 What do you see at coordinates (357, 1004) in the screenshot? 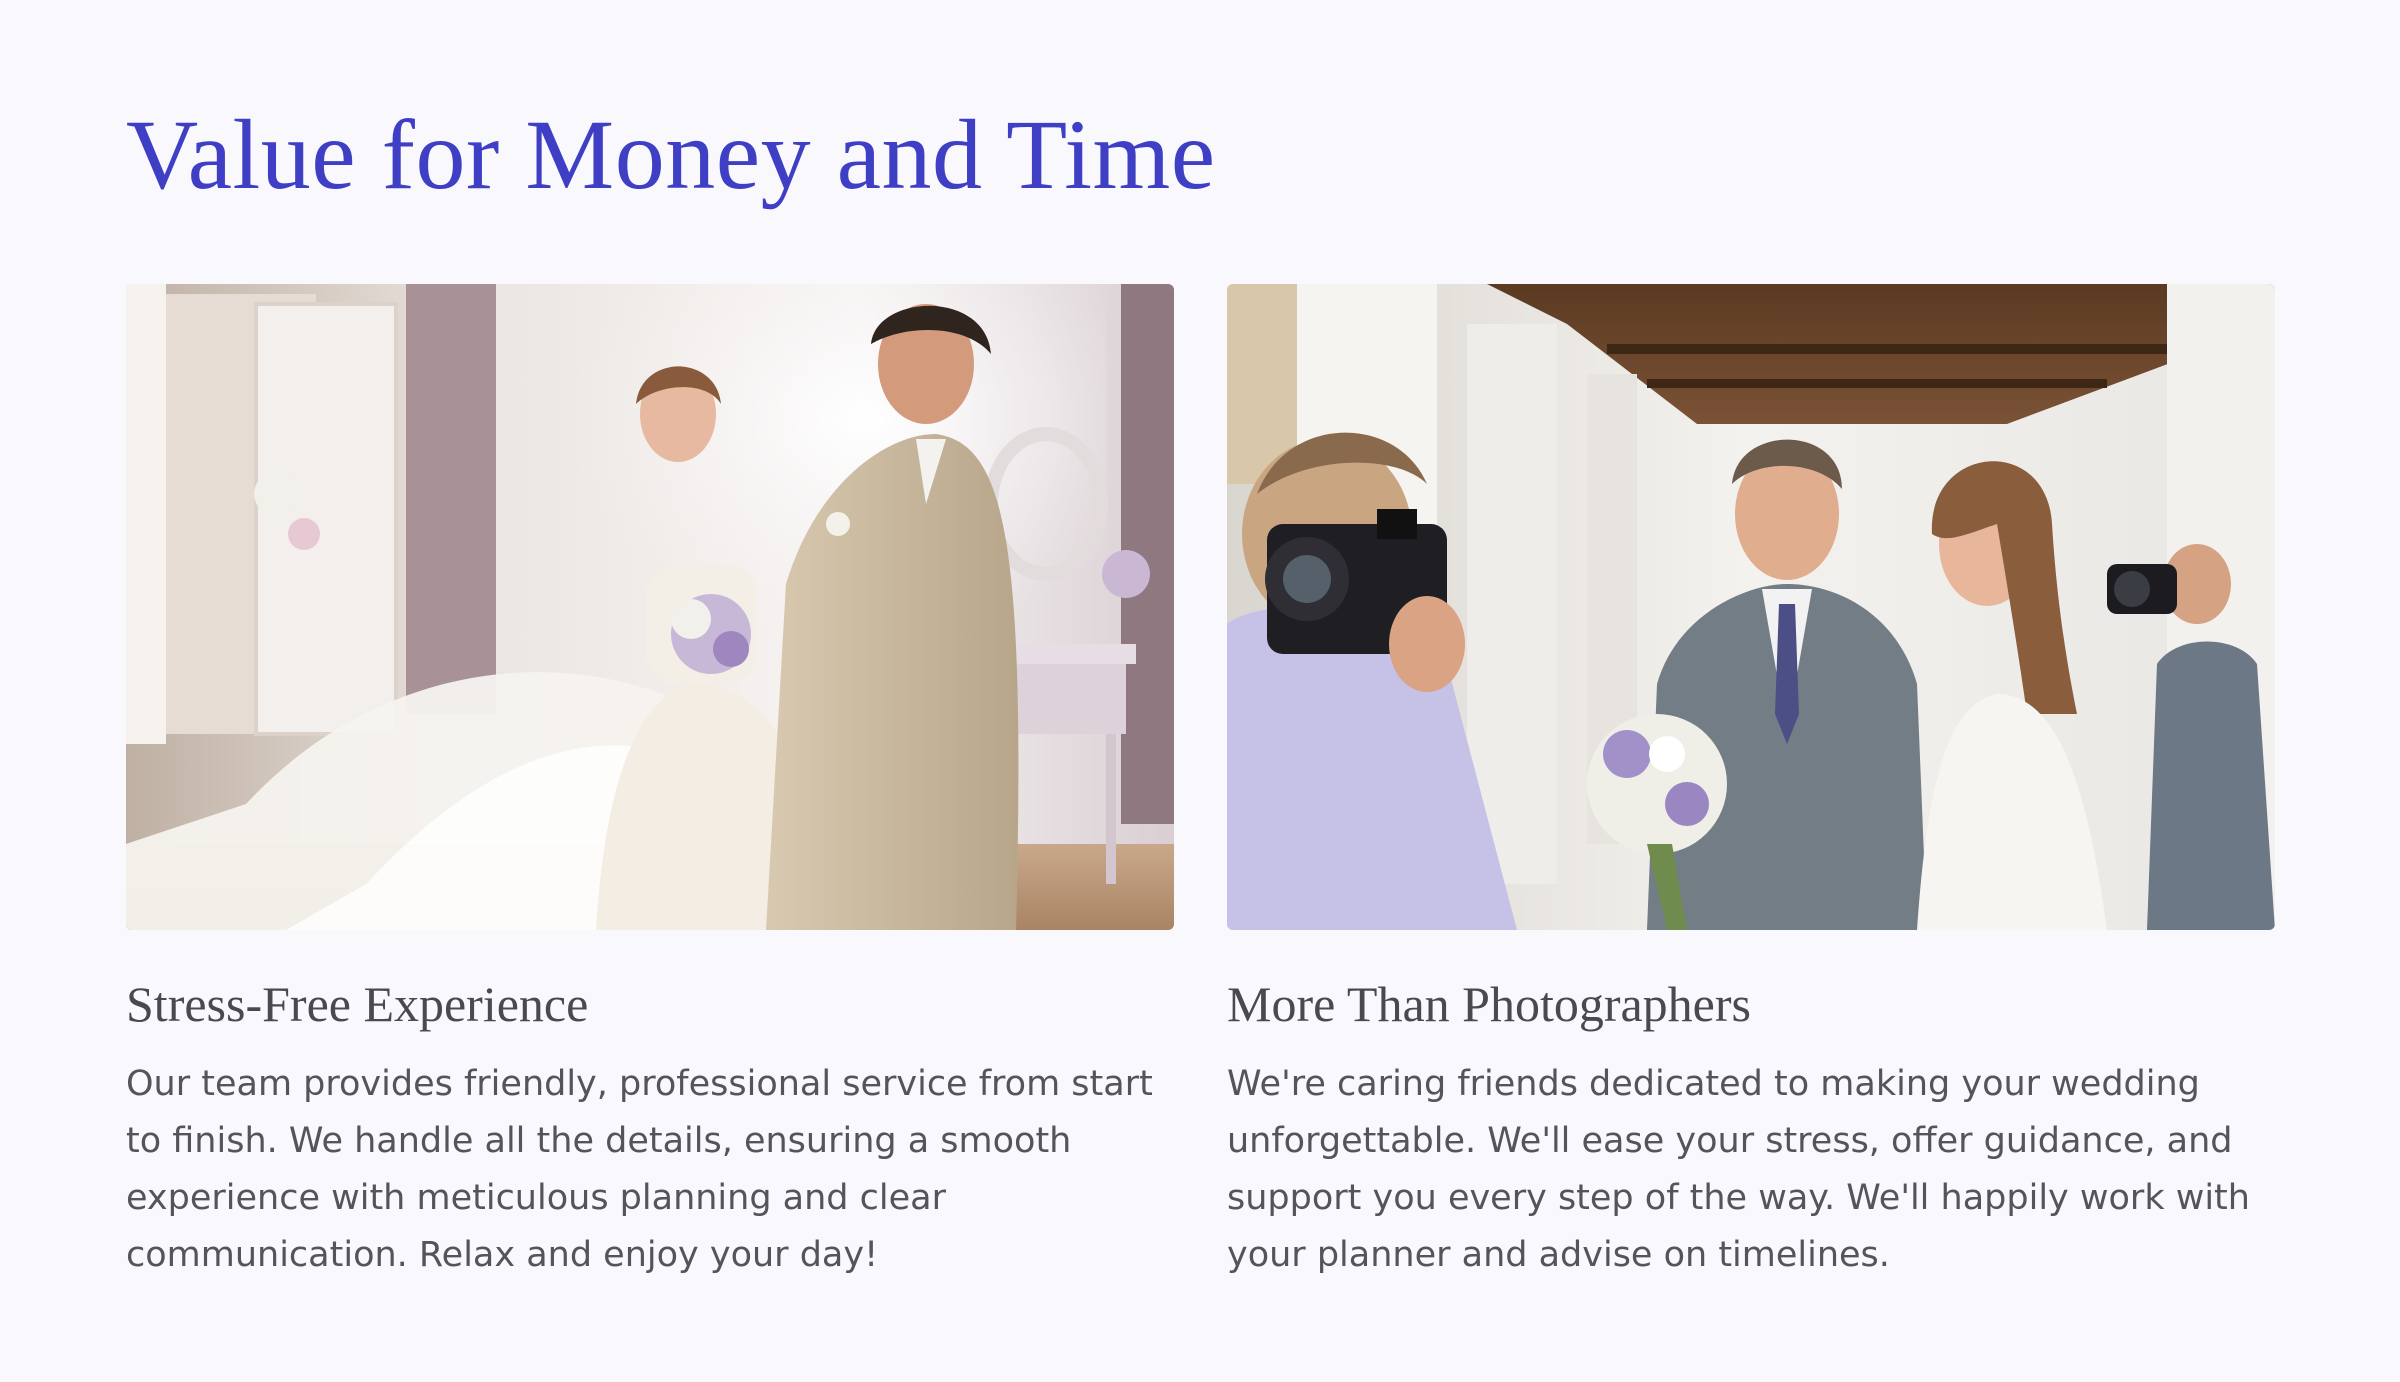
I see `card-title-stress-free: Stress-Free Experience` at bounding box center [357, 1004].